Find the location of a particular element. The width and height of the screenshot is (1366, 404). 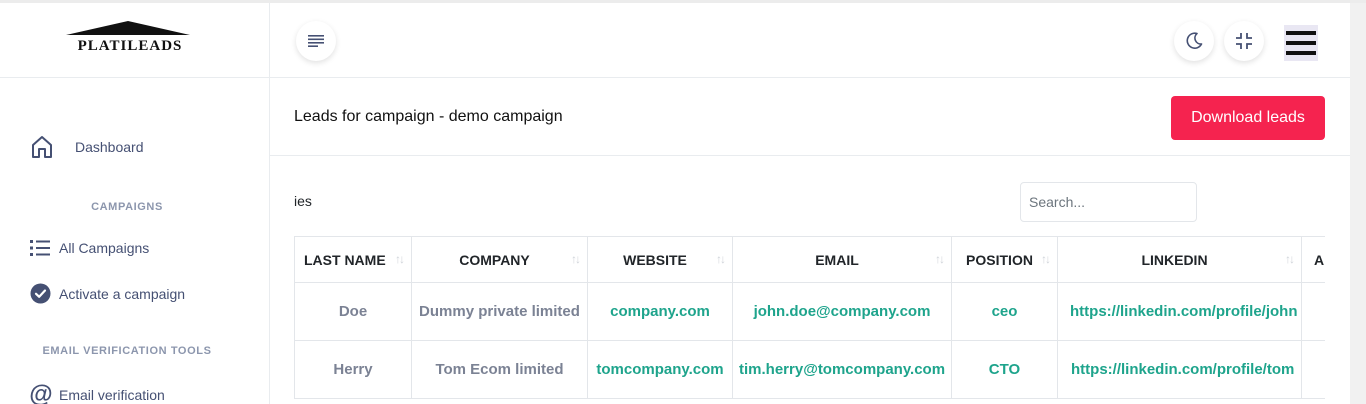

page-scrollbar is located at coordinates (1358, 203).